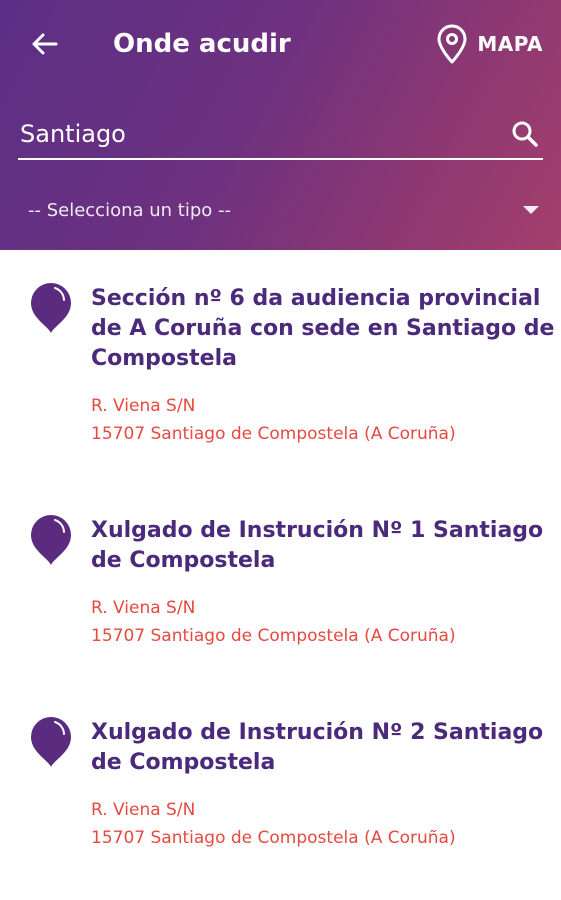 This screenshot has width=561, height=900. I want to click on search-button, so click(525, 134).